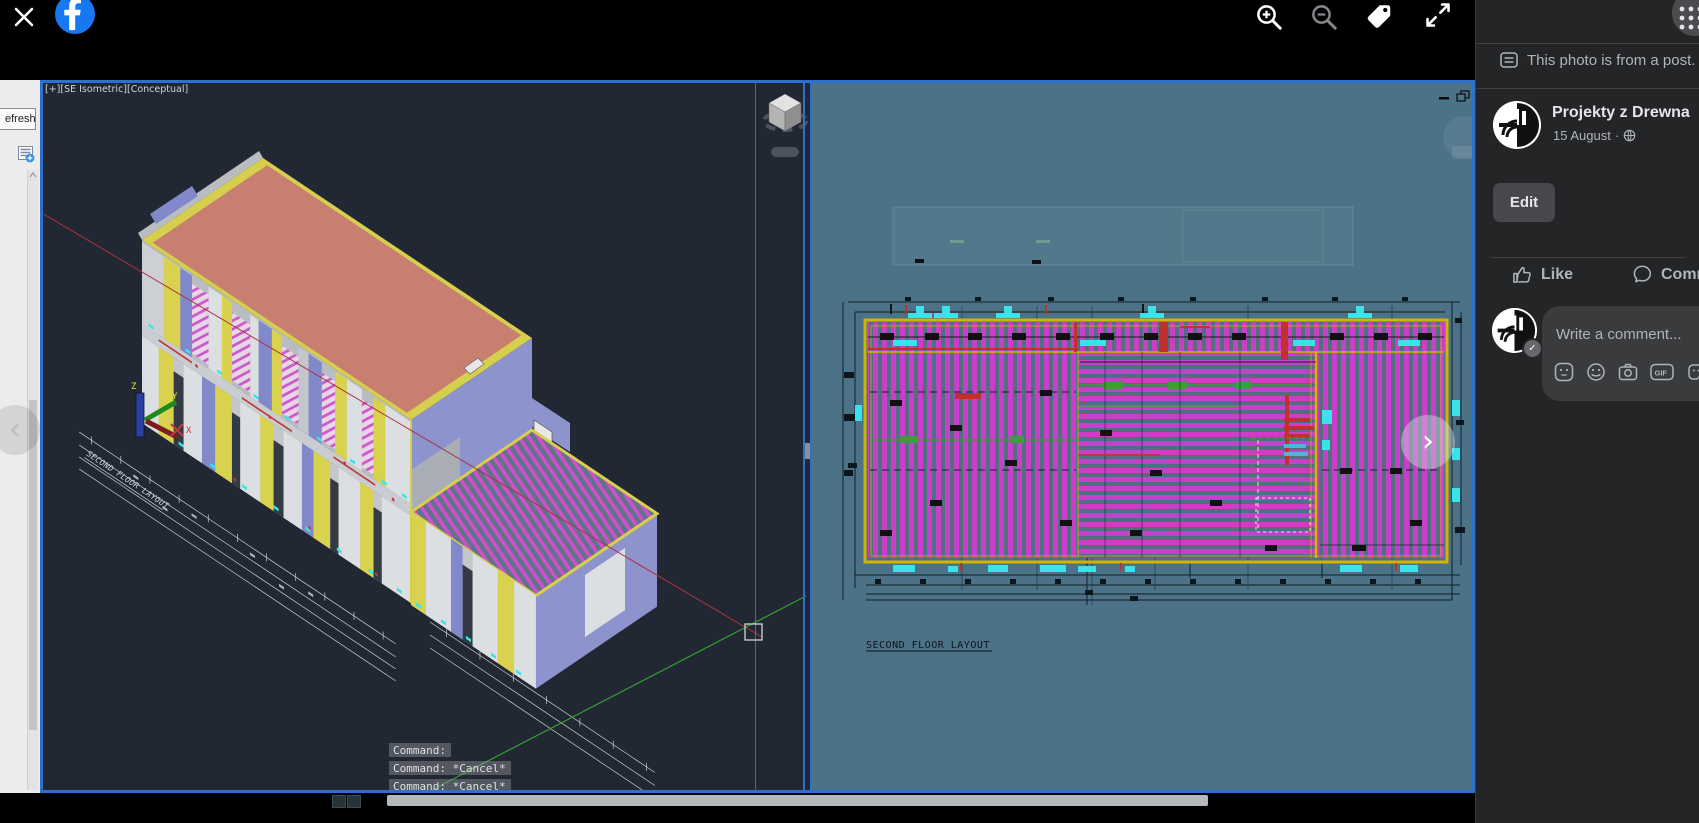 The image size is (1699, 823). I want to click on command-text-2: Command: *Cancel*, so click(449, 768).